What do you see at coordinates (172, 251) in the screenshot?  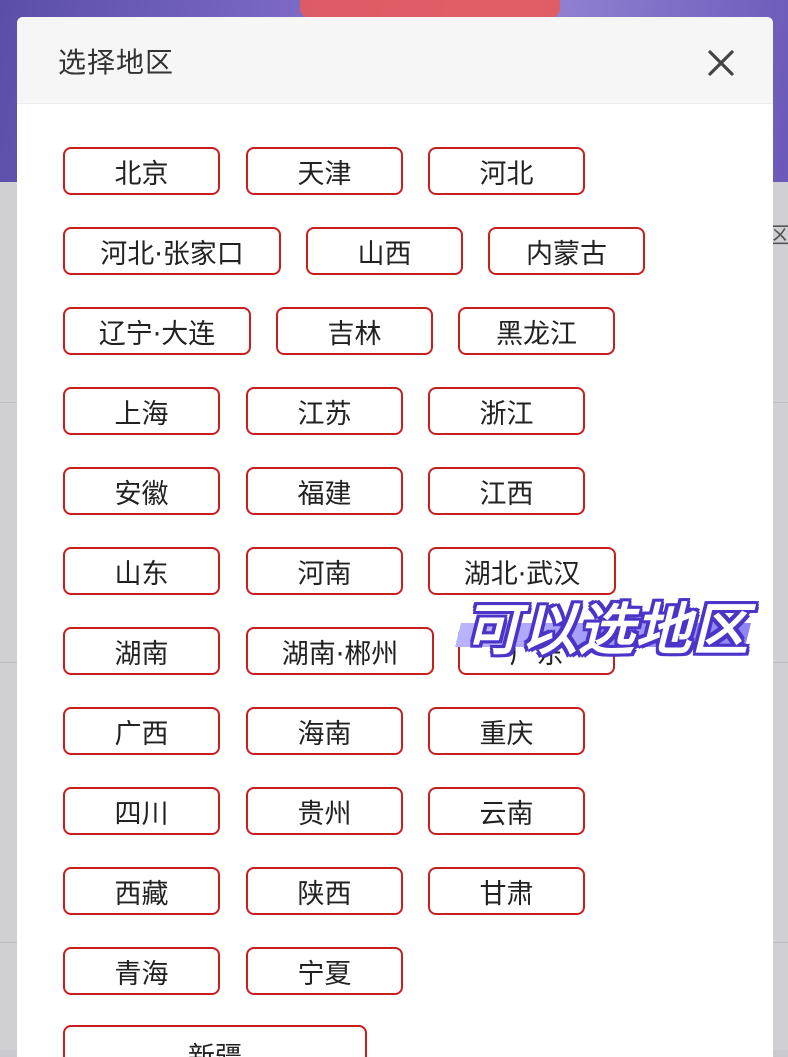 I see `region-chip-hebei-zhangjiakou: 河北·张家口` at bounding box center [172, 251].